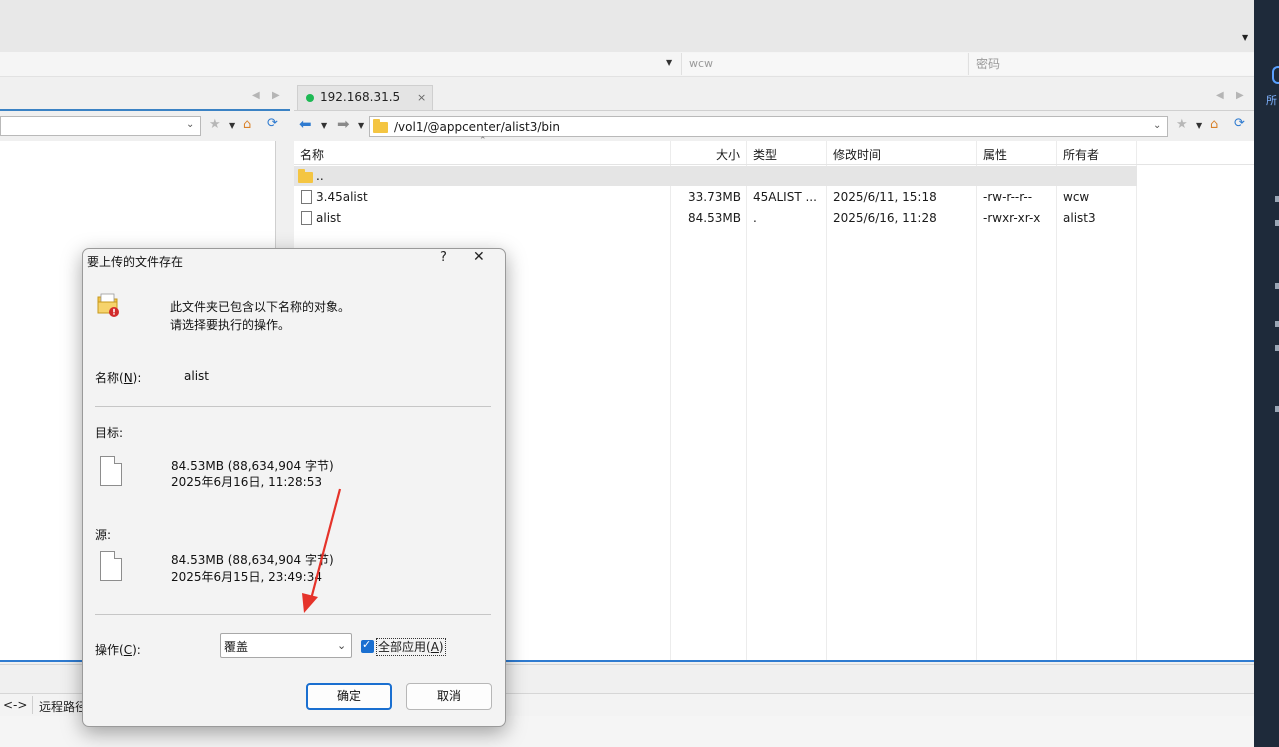 This screenshot has height=747, width=1279. What do you see at coordinates (135, 262) in the screenshot?
I see `dialog-title: 要上传的文件存在` at bounding box center [135, 262].